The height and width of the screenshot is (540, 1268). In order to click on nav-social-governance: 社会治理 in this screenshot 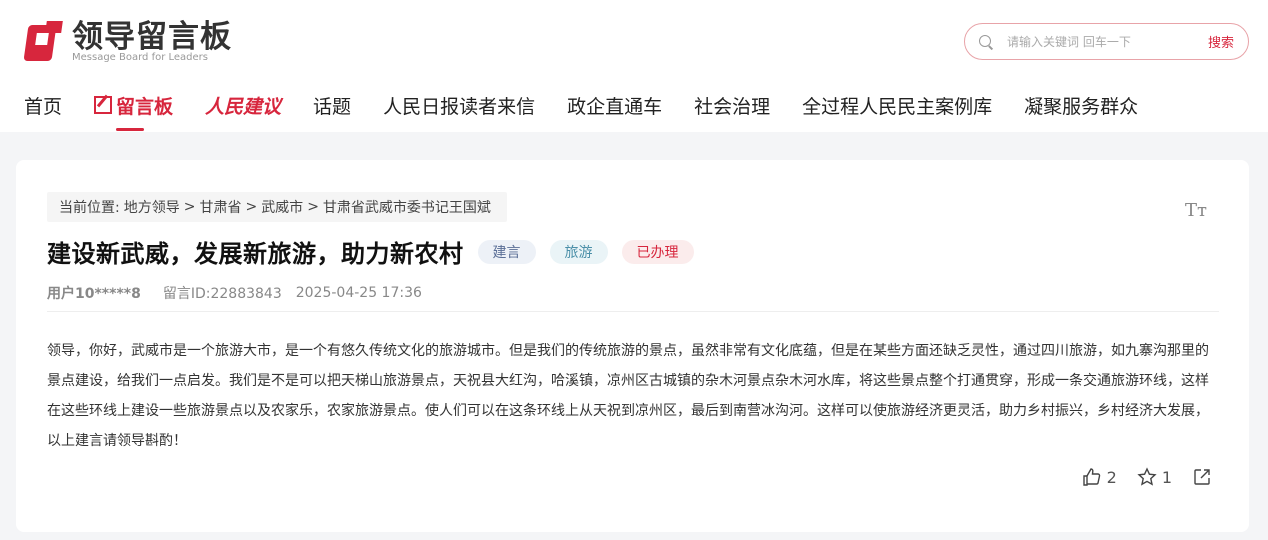, I will do `click(732, 105)`.